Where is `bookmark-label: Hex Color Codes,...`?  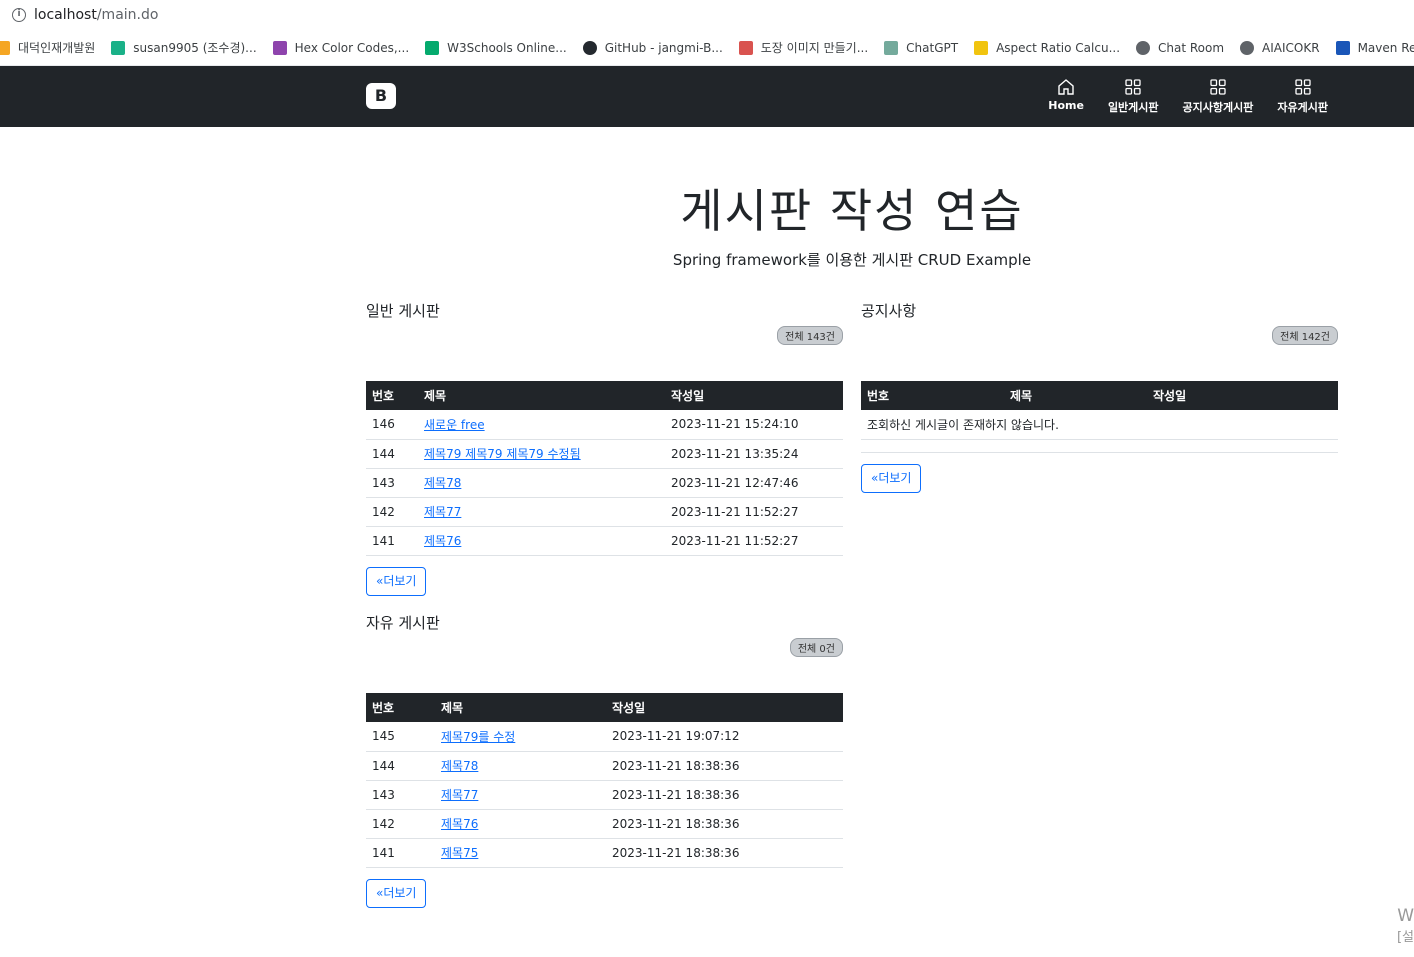
bookmark-label: Hex Color Codes,... is located at coordinates (352, 47).